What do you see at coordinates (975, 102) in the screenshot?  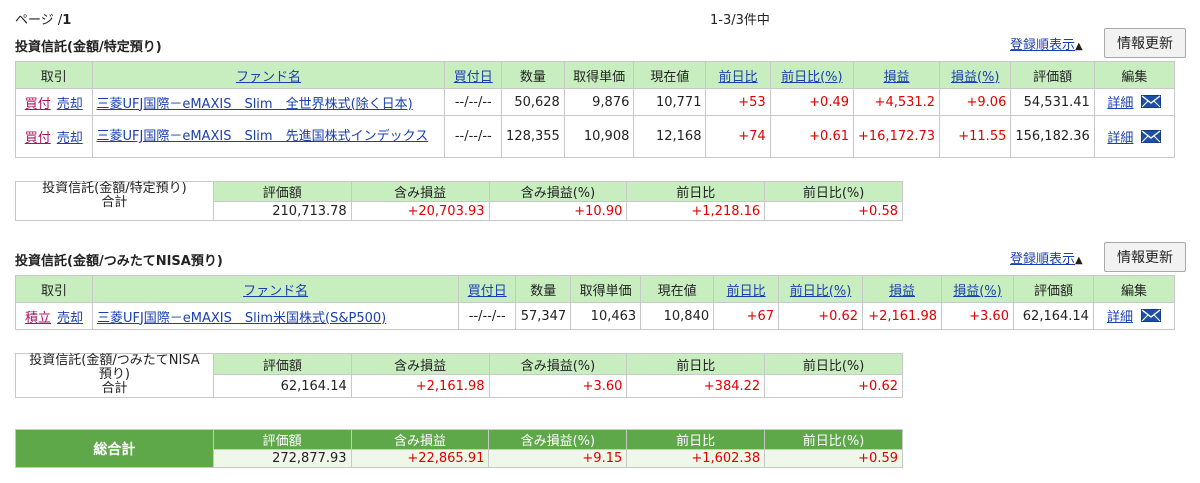 I see `pnl-pct-cell: +9.06` at bounding box center [975, 102].